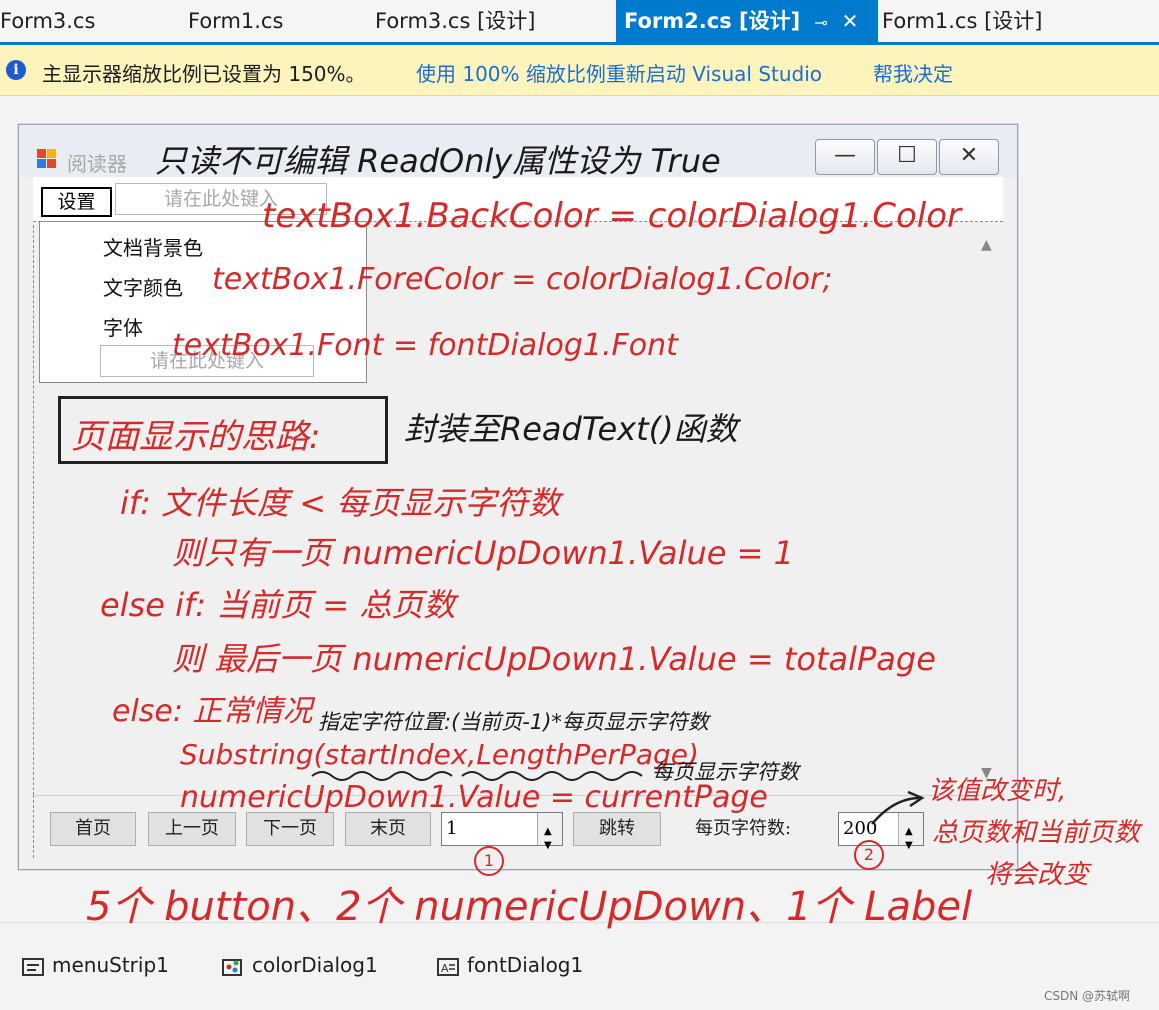 This screenshot has width=1159, height=1010. I want to click on scroll-up-icon: ▲, so click(986, 245).